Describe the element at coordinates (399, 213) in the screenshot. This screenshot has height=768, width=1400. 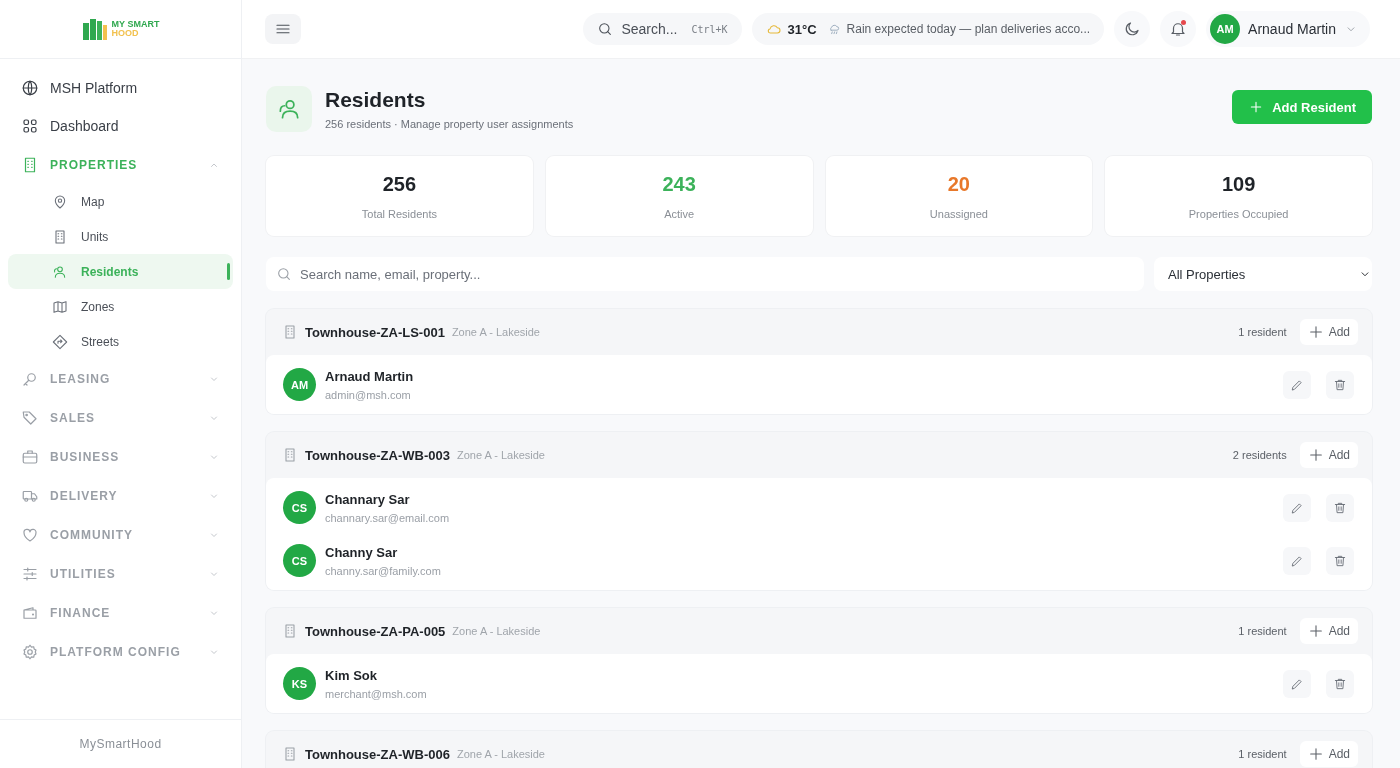
I see `stat-label: Total Residents` at that location.